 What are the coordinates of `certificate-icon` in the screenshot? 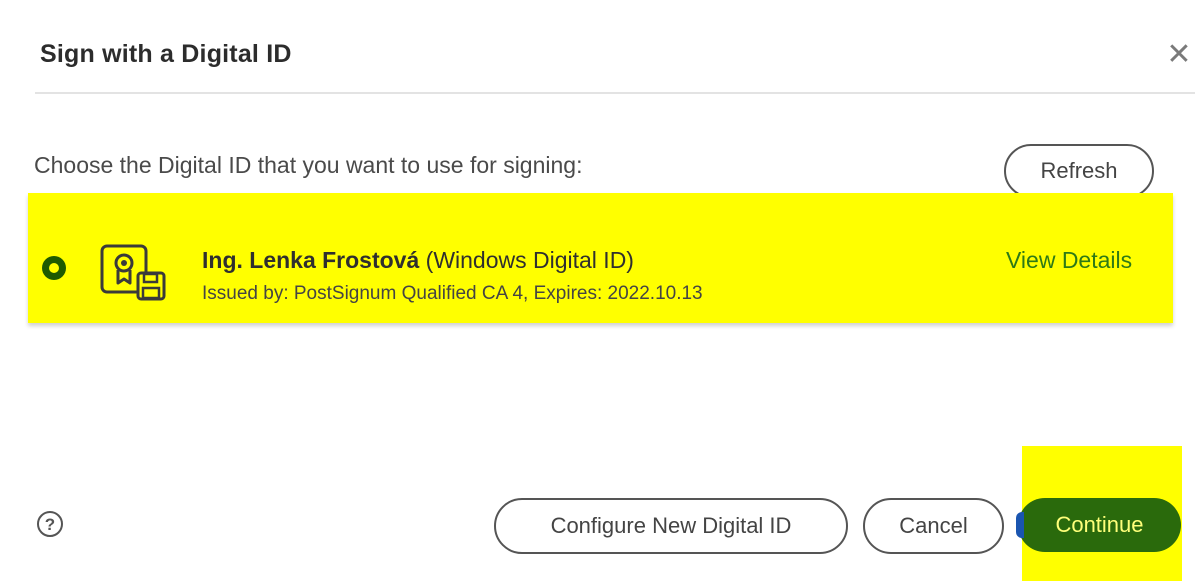 It's located at (133, 272).